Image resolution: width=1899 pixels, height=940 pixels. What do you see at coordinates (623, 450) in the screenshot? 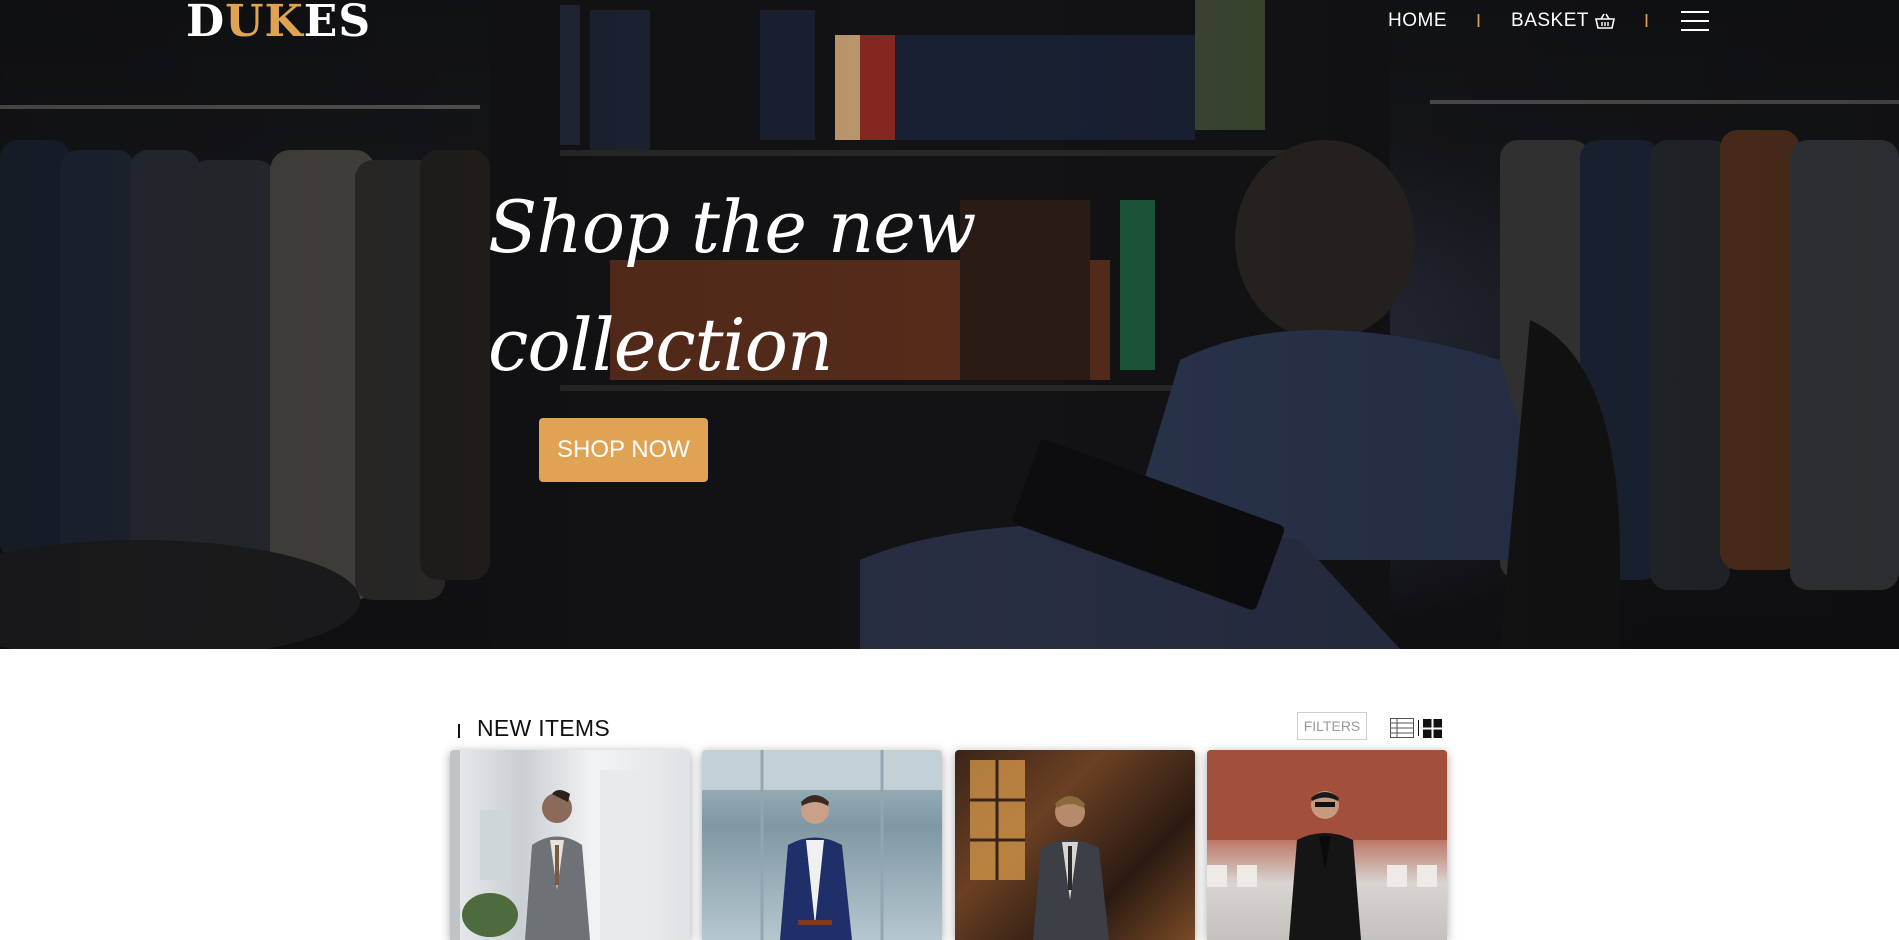
I see `shop-now-button: SHOP NOW` at bounding box center [623, 450].